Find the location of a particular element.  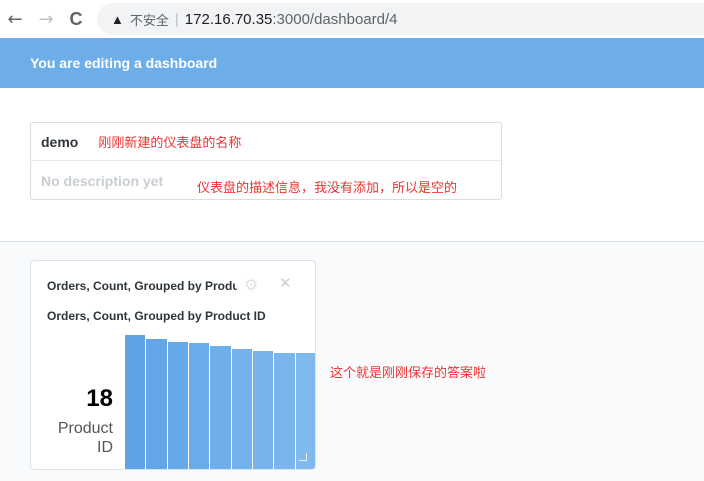

card-subtitle: Orders, Count, Grouped by Product ID is located at coordinates (156, 316).